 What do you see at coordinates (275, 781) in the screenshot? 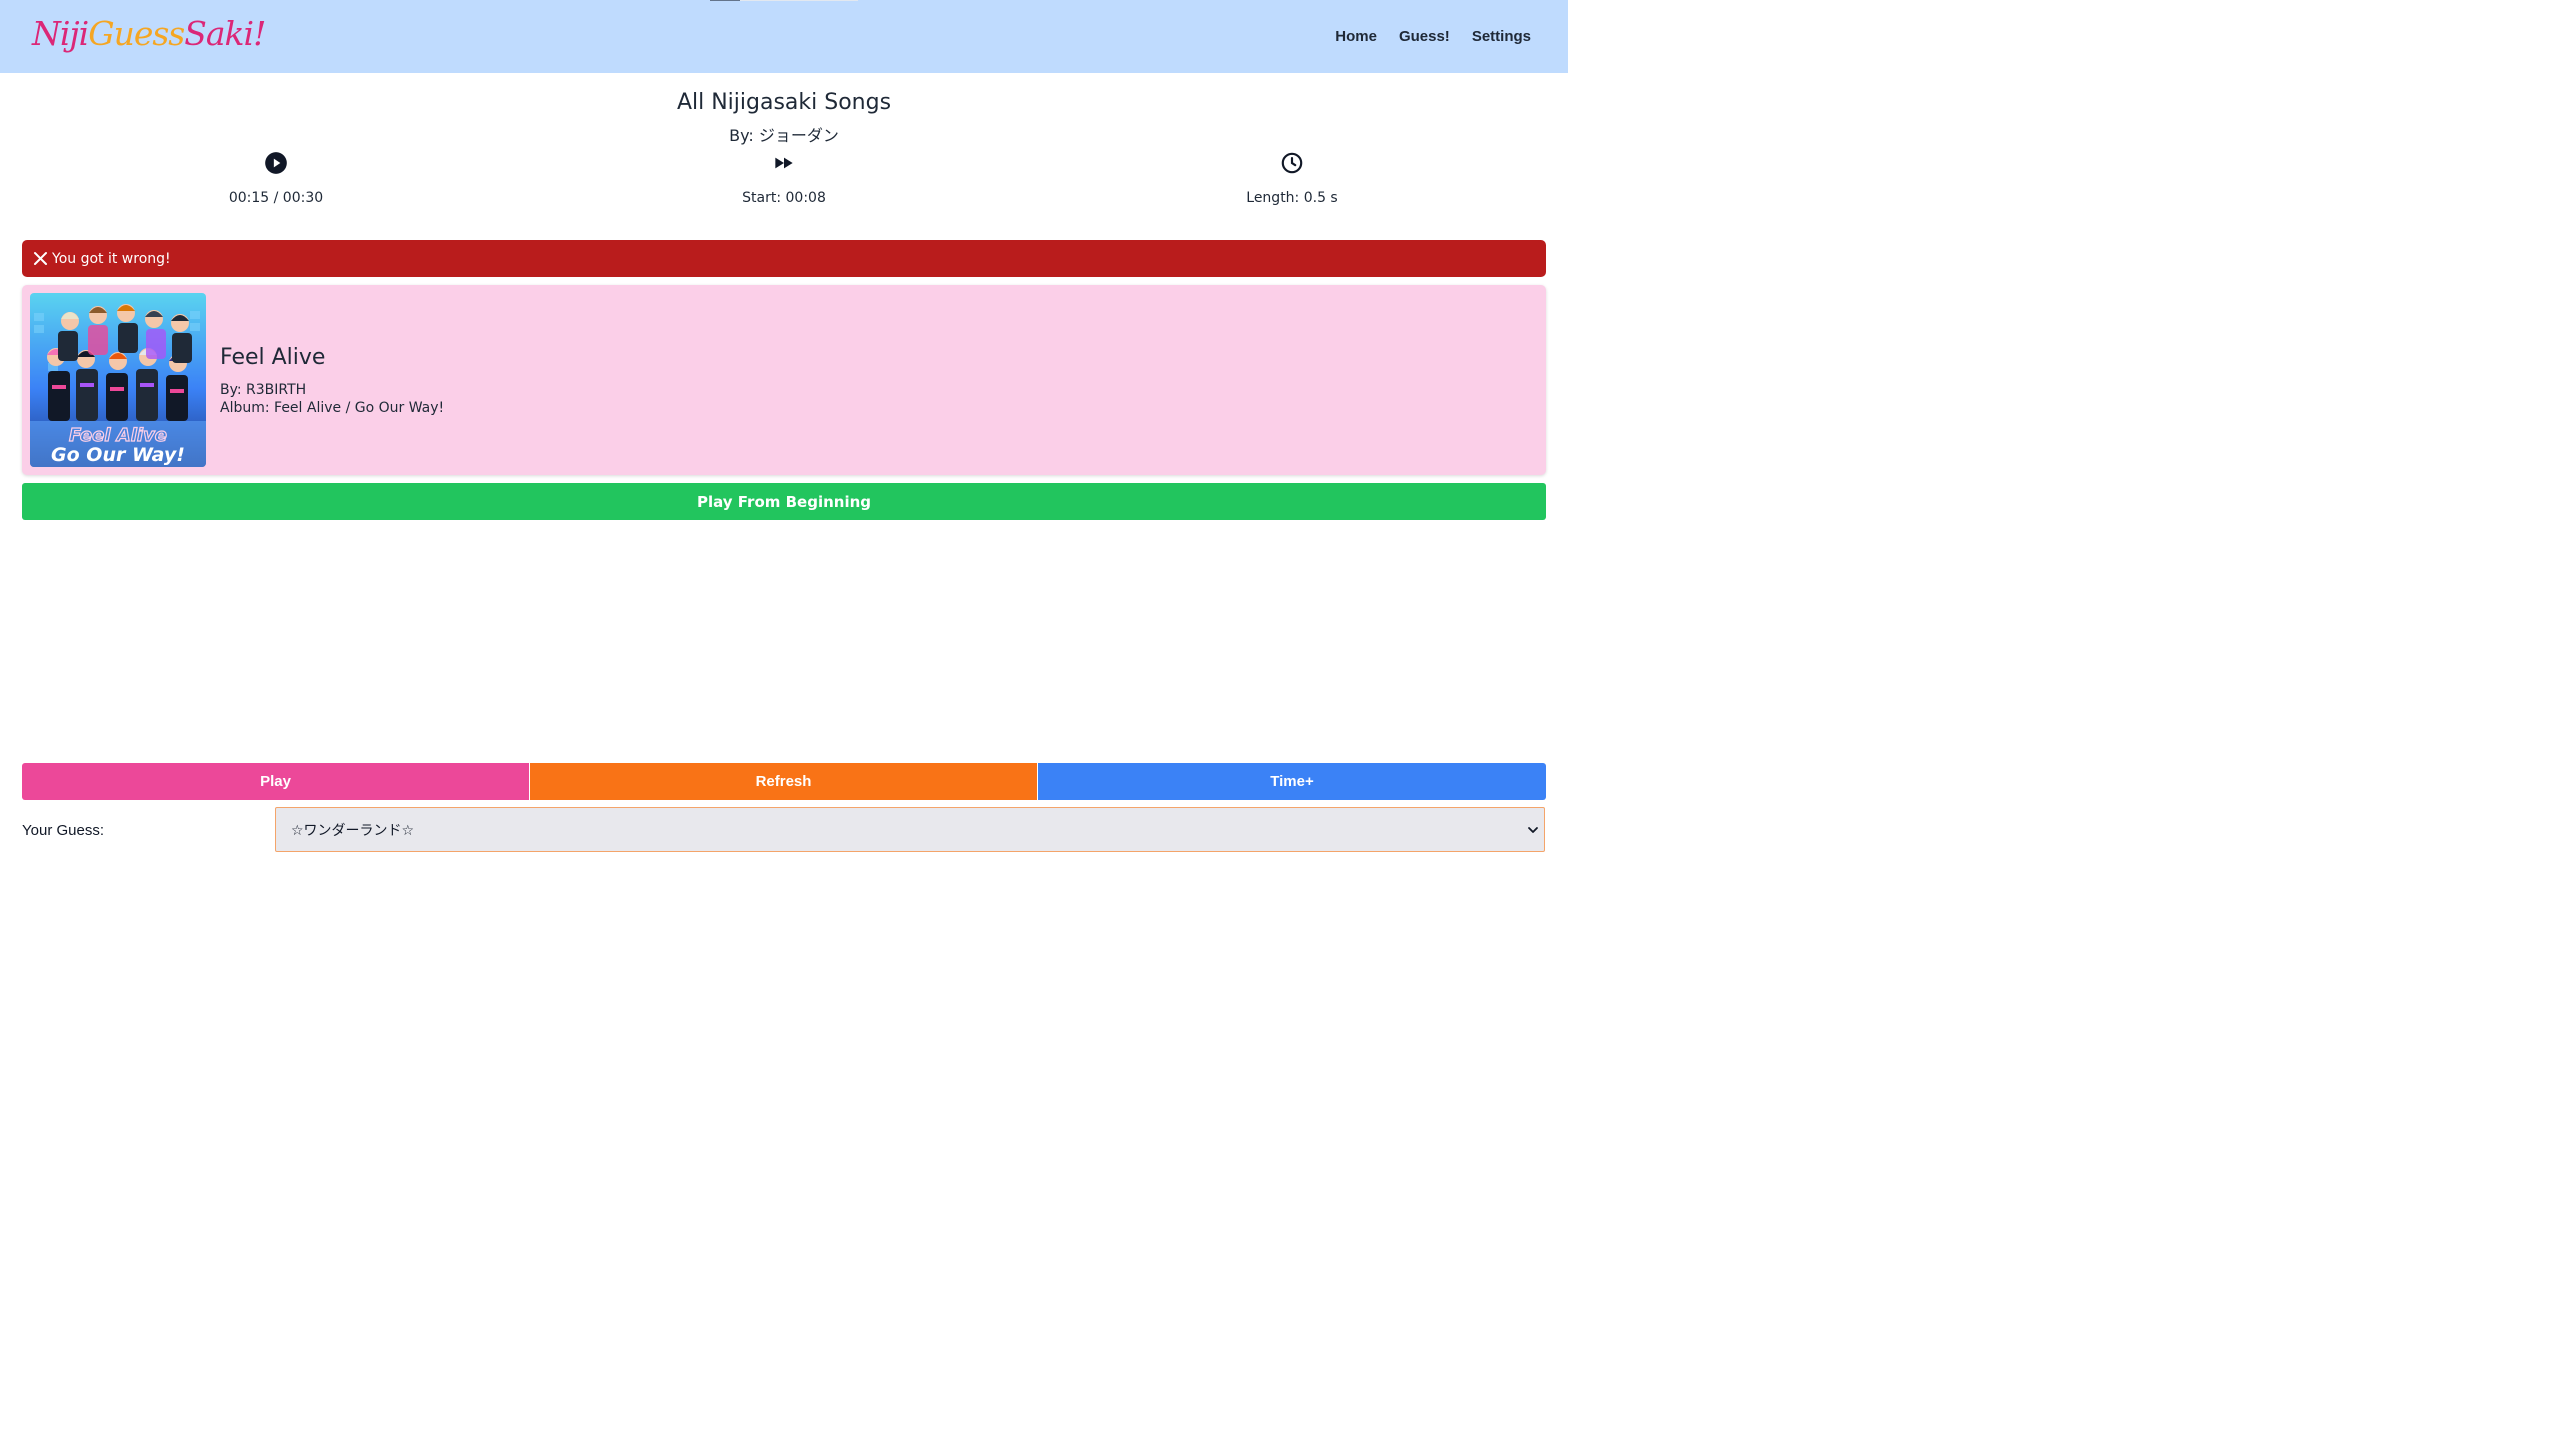
I see `play-button: Play` at bounding box center [275, 781].